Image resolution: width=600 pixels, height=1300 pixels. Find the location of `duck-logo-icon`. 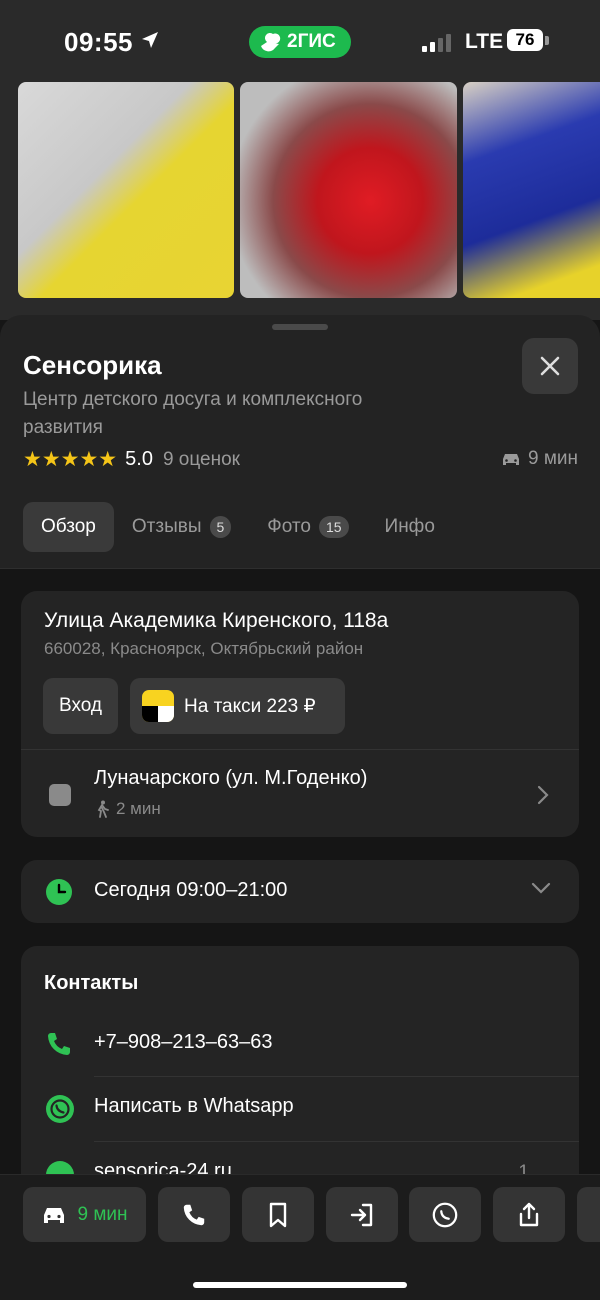

duck-logo-icon is located at coordinates (271, 42).